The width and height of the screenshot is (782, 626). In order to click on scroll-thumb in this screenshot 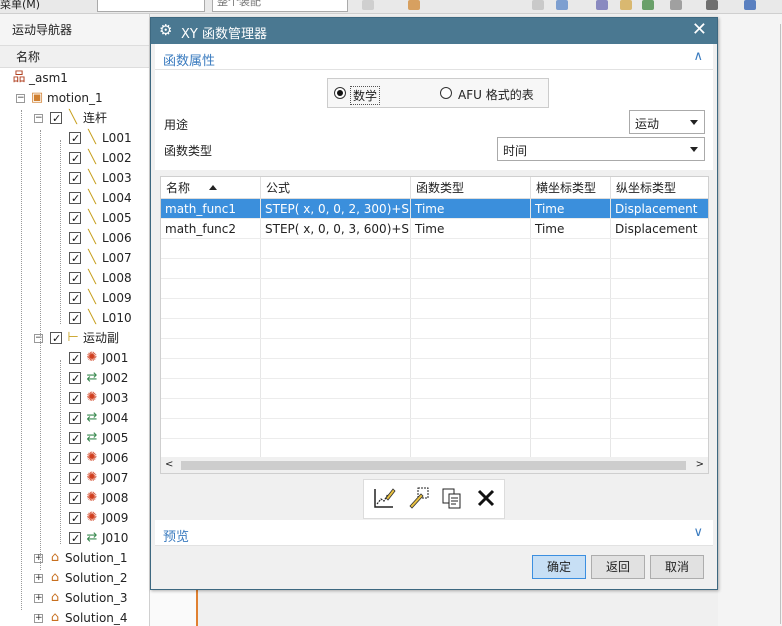, I will do `click(433, 465)`.